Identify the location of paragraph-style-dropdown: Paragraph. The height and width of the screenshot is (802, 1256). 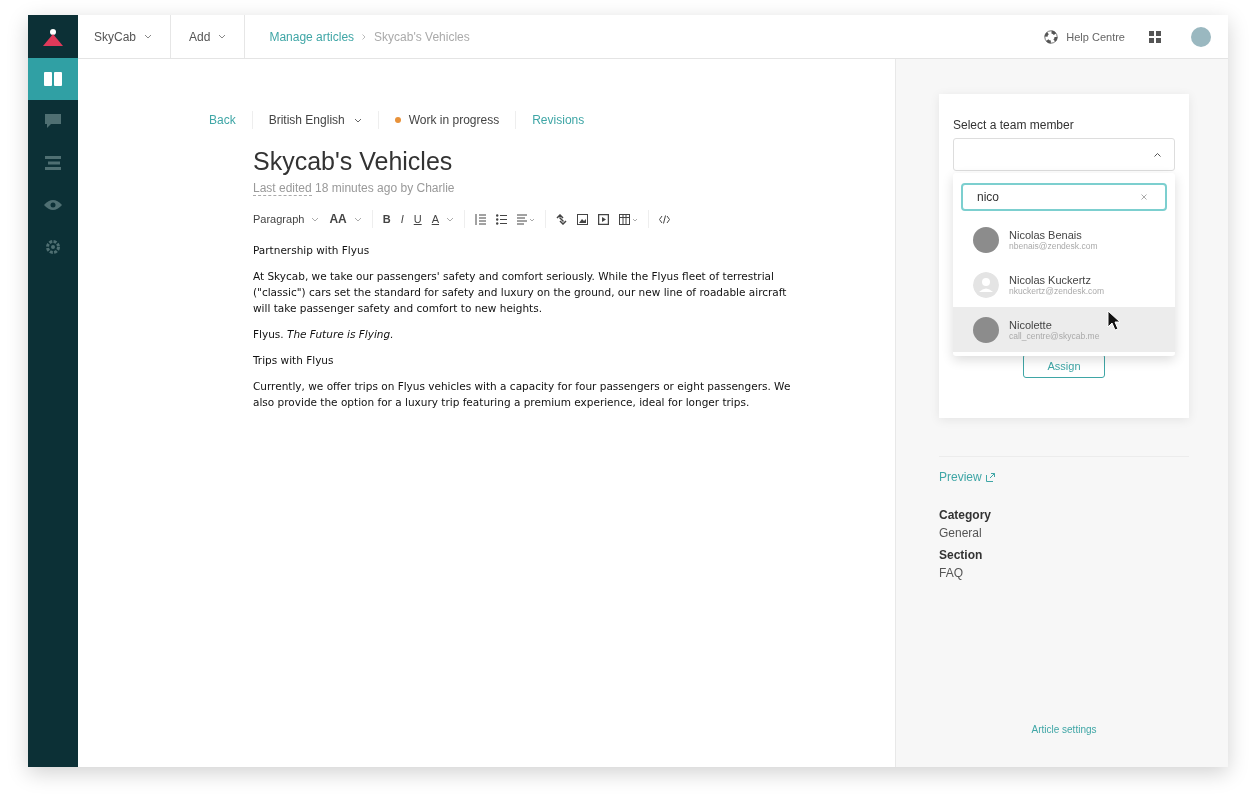
(286, 219).